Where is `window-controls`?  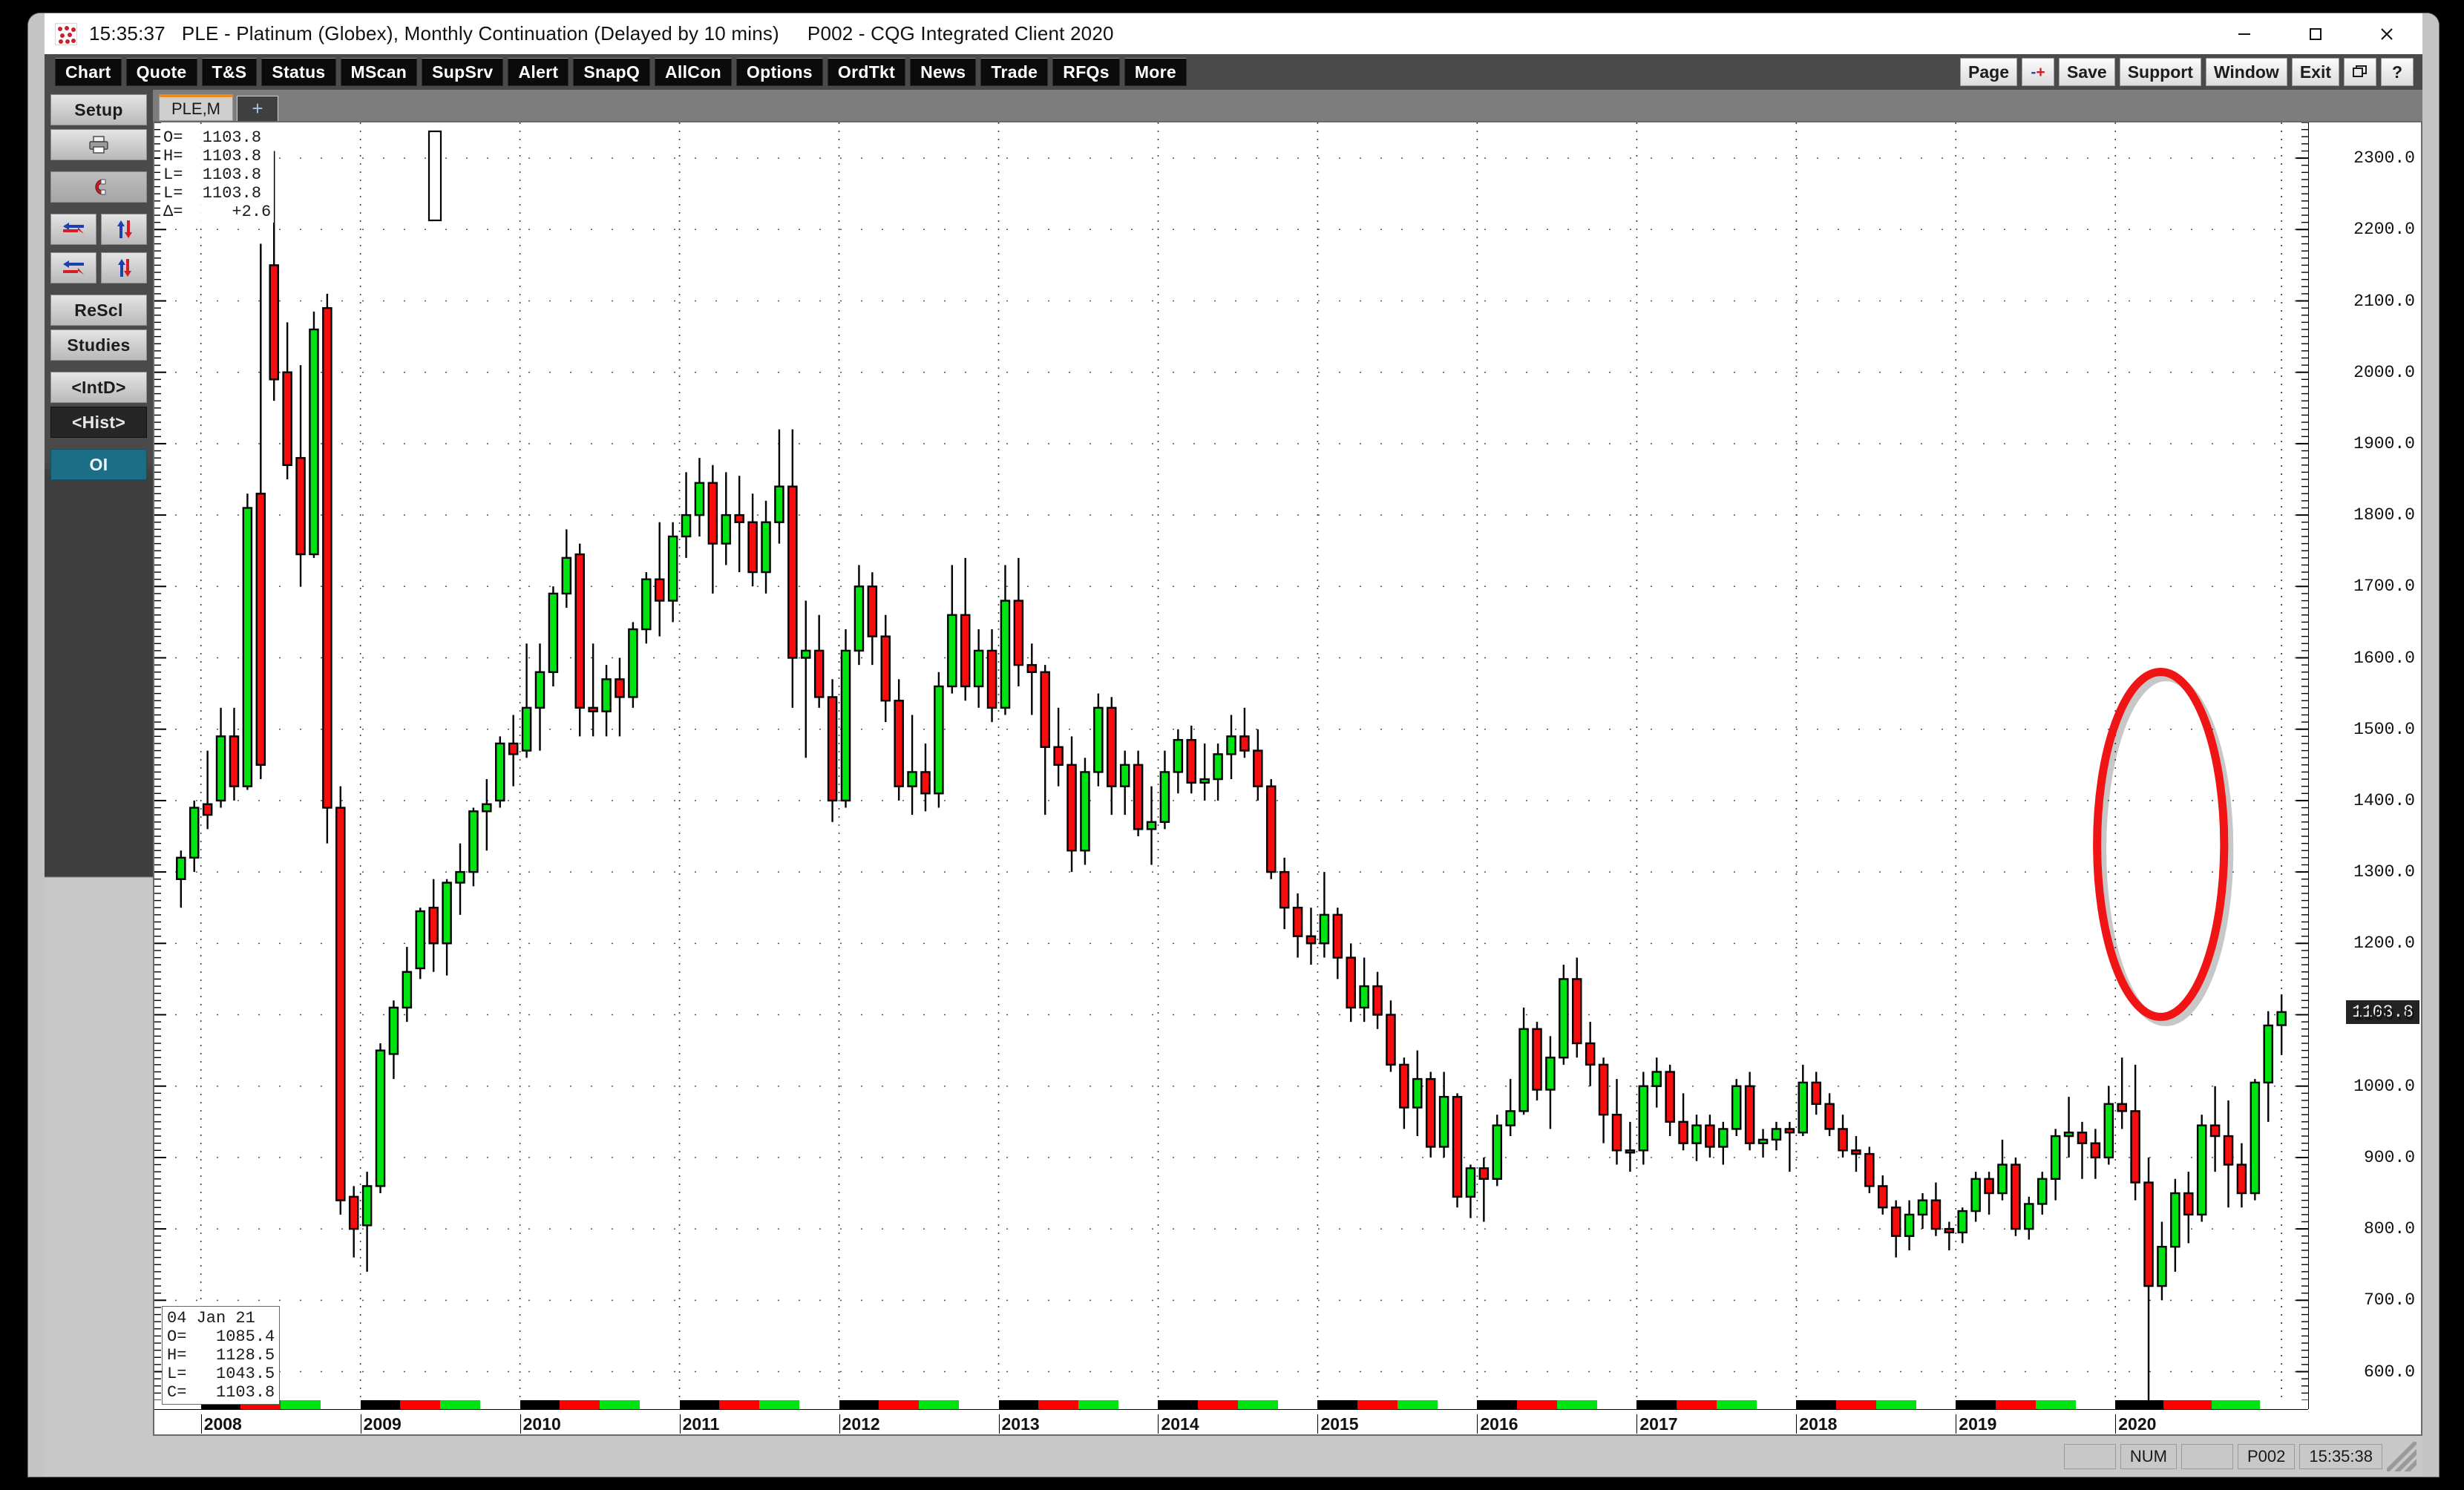
window-controls is located at coordinates (2315, 33).